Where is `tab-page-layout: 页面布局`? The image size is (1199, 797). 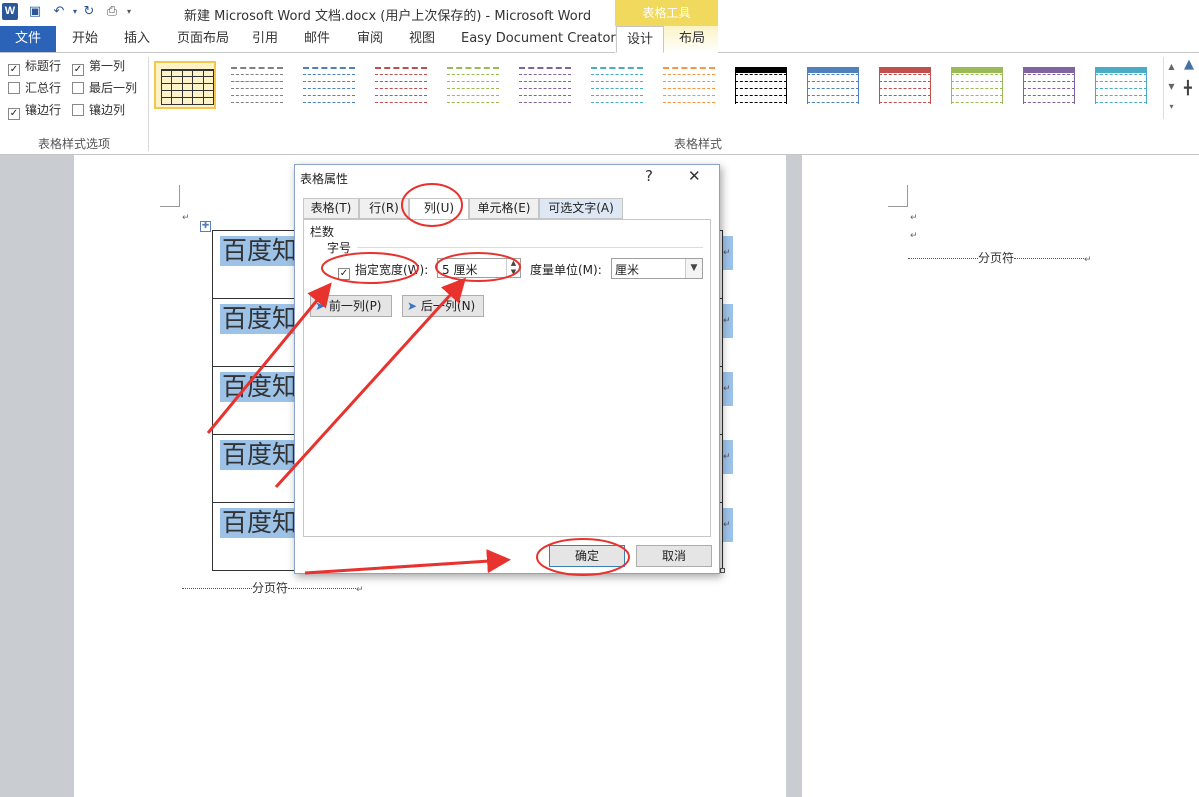 tab-page-layout: 页面布局 is located at coordinates (203, 39).